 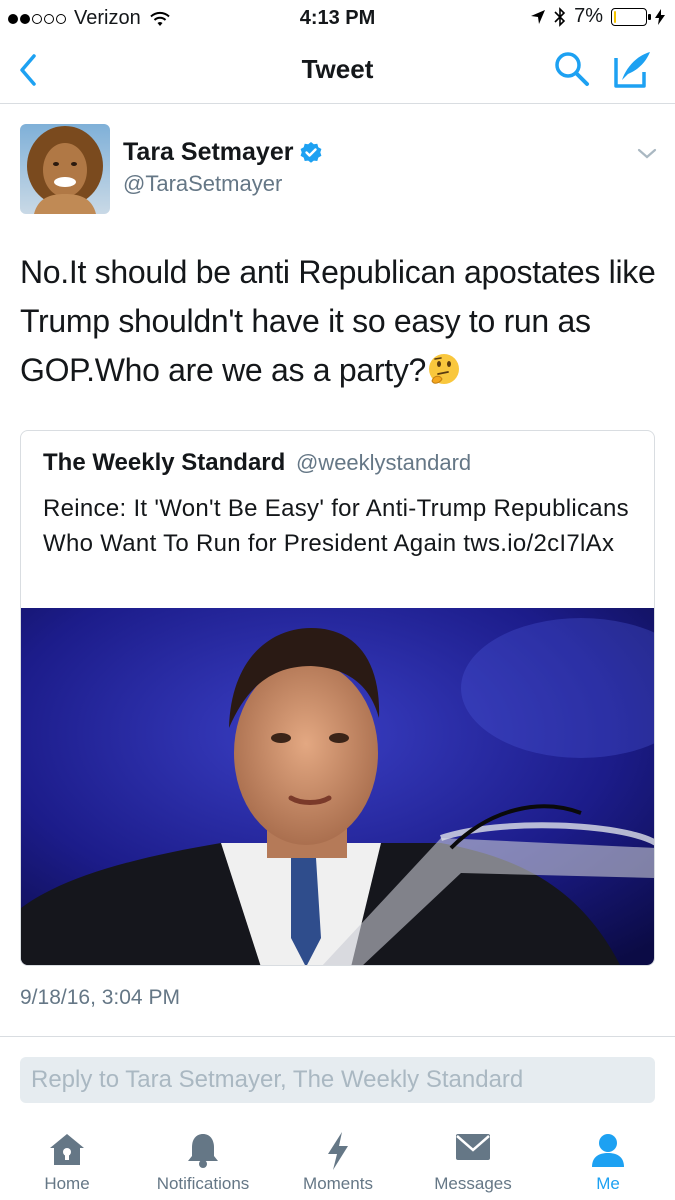 I want to click on author-handle: @TaraSetmayer, so click(x=202, y=184).